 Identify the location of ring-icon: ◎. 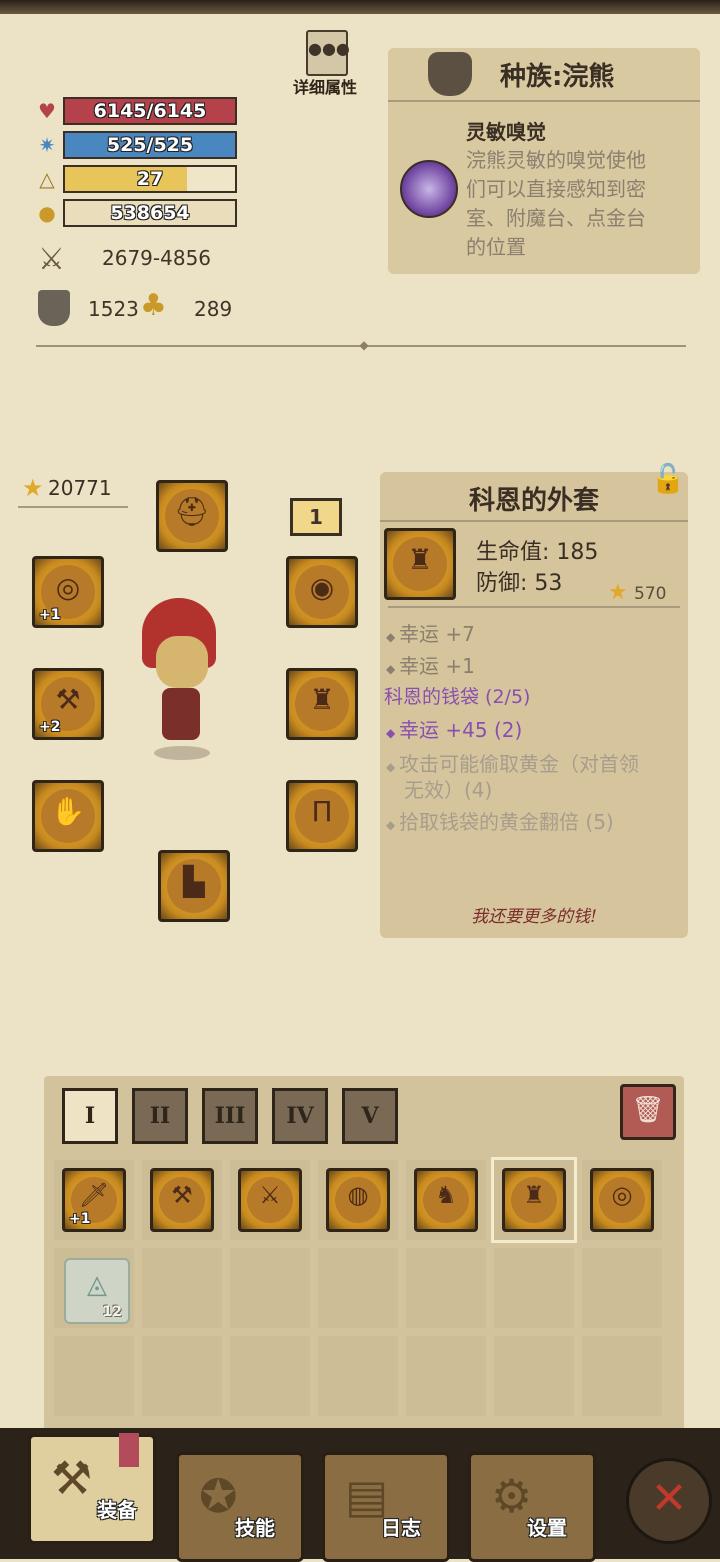
(622, 1195).